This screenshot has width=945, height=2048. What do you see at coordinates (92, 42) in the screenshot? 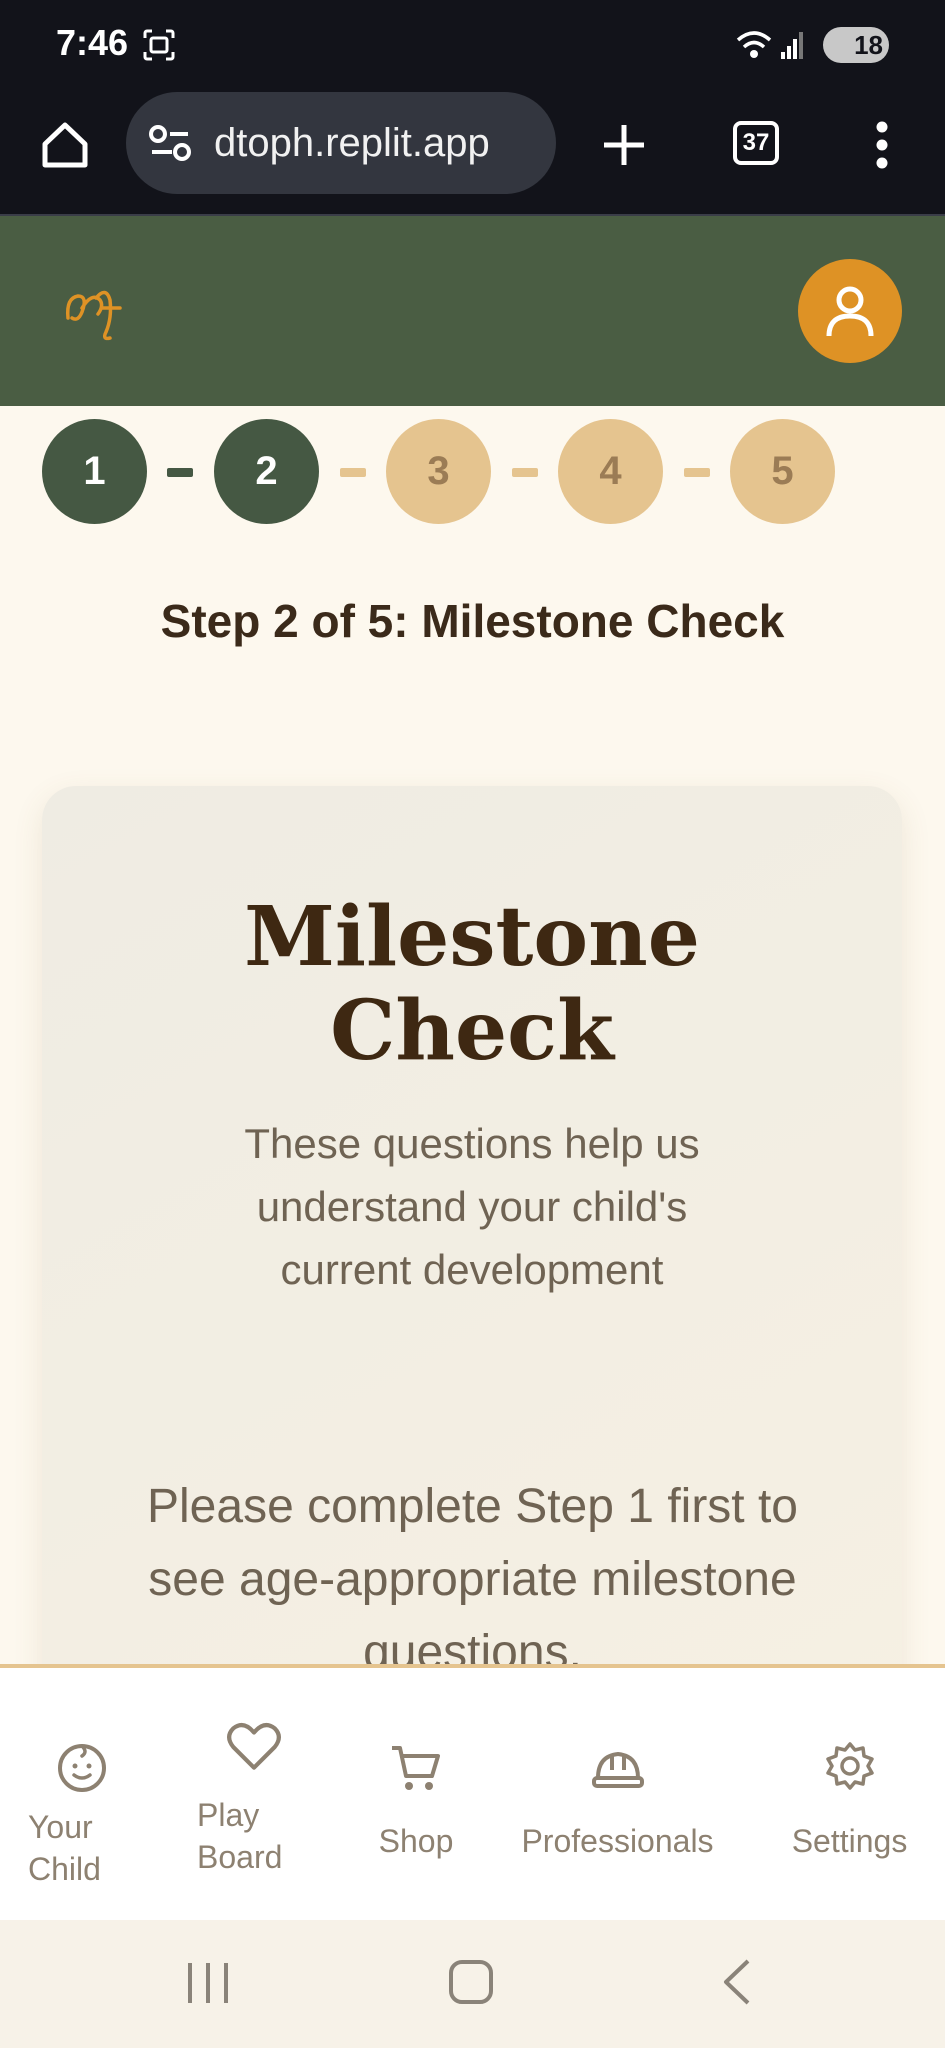
I see `status-time: 7:46` at bounding box center [92, 42].